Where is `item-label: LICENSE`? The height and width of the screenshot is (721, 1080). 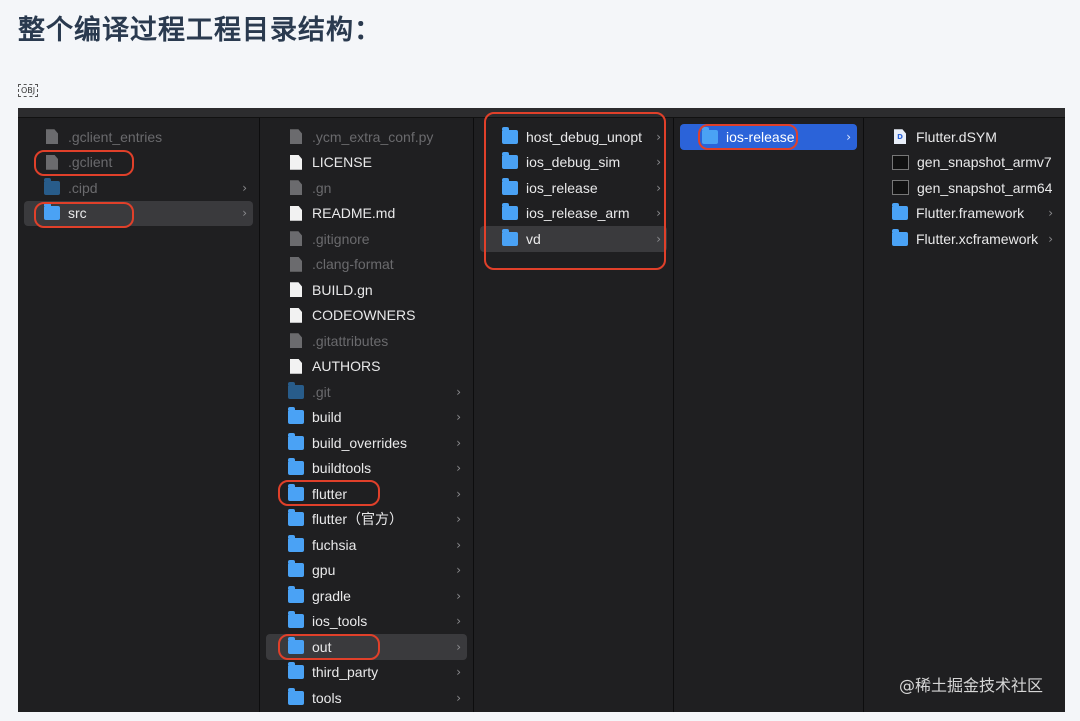 item-label: LICENSE is located at coordinates (342, 162).